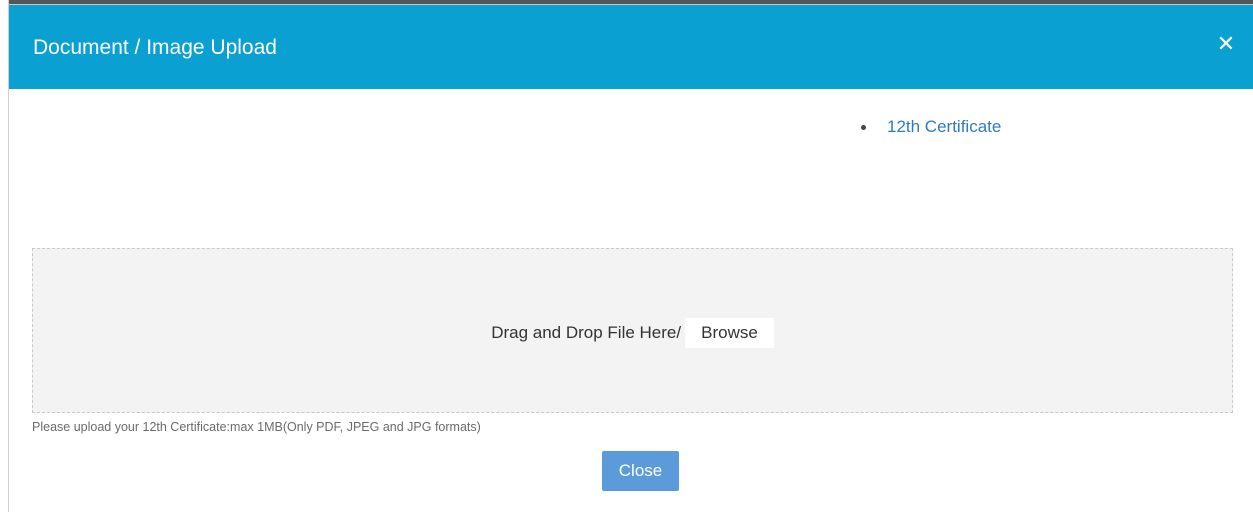 The width and height of the screenshot is (1253, 513). What do you see at coordinates (4, 256) in the screenshot?
I see `window-left-edge` at bounding box center [4, 256].